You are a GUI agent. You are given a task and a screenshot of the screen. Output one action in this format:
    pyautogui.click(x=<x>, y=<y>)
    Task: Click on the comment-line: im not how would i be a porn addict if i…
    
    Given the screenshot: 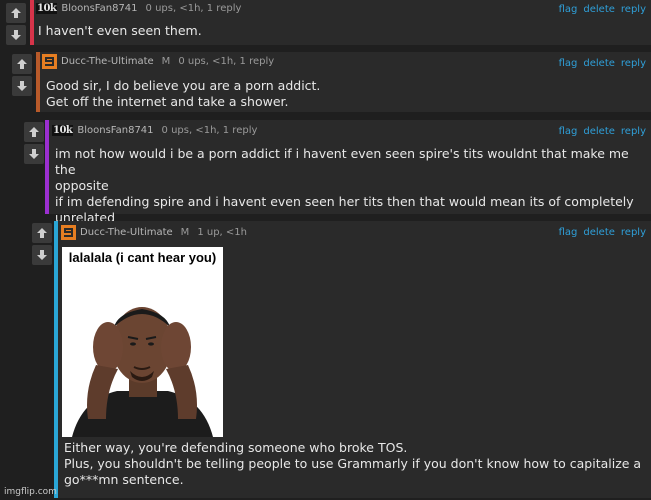 What is the action you would take?
    pyautogui.click(x=342, y=161)
    